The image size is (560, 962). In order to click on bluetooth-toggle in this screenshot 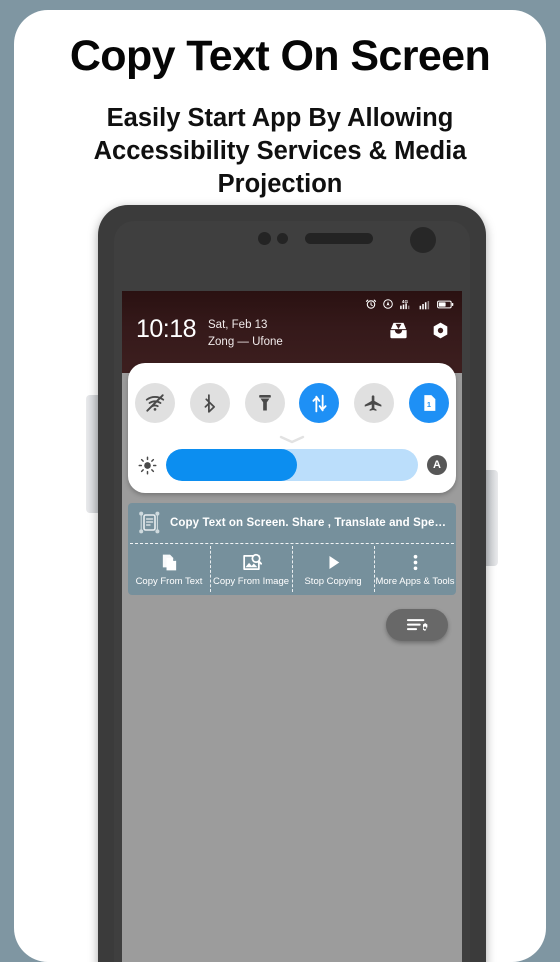, I will do `click(209, 403)`.